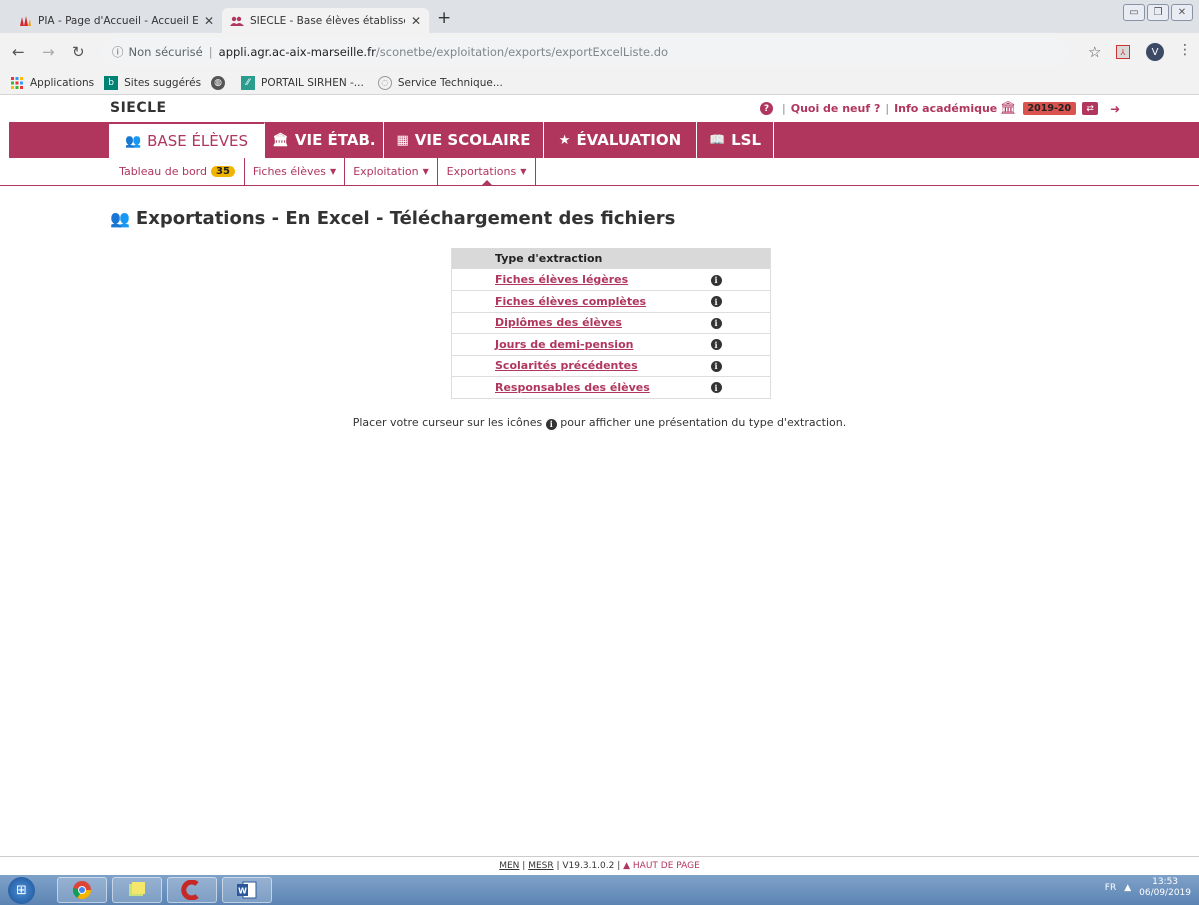 The width and height of the screenshot is (1199, 905). Describe the element at coordinates (1060, 108) in the screenshot. I see `year-selector: 🏛 2019-20 ⇄ ➜` at that location.